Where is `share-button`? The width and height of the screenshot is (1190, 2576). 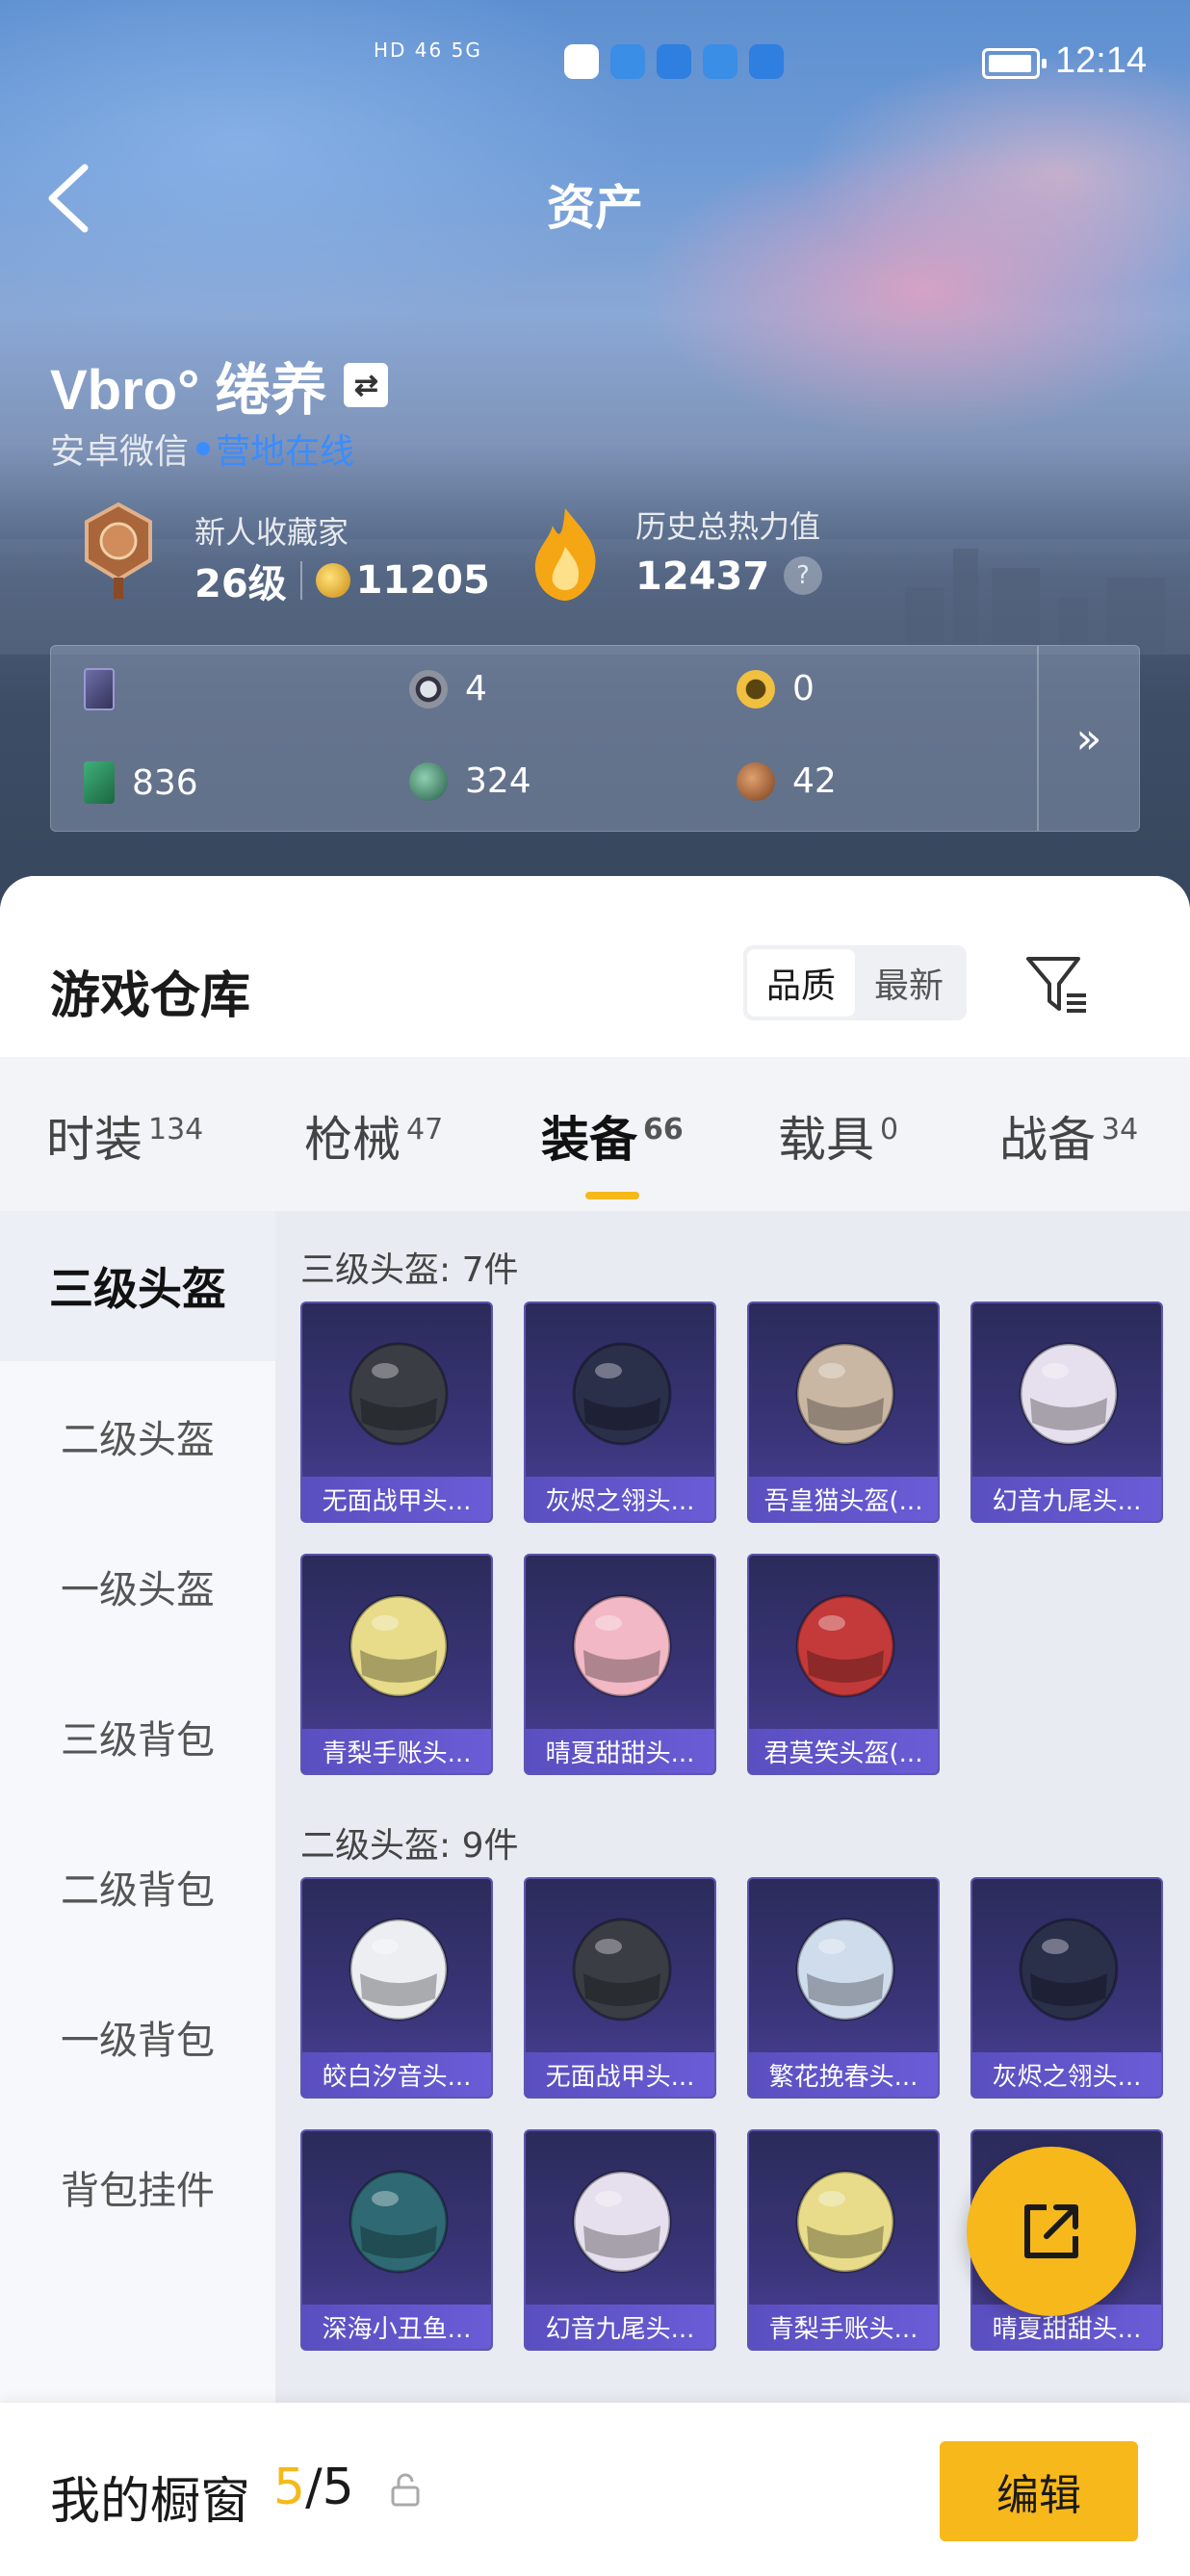
share-button is located at coordinates (1052, 2232).